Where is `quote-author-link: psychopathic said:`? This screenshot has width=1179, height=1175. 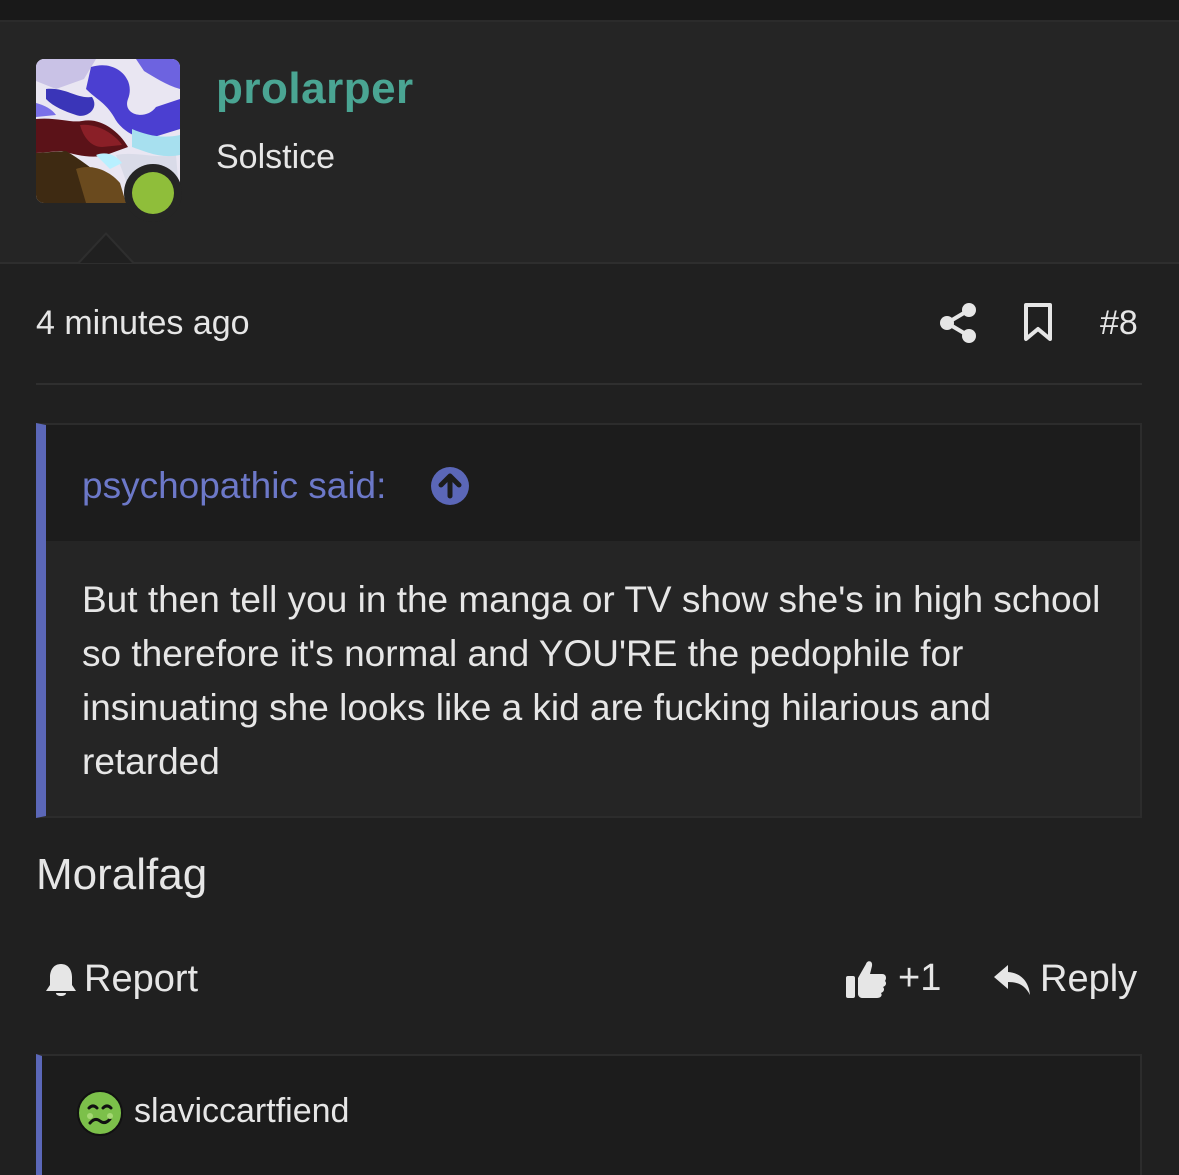
quote-author-link: psychopathic said: is located at coordinates (234, 486).